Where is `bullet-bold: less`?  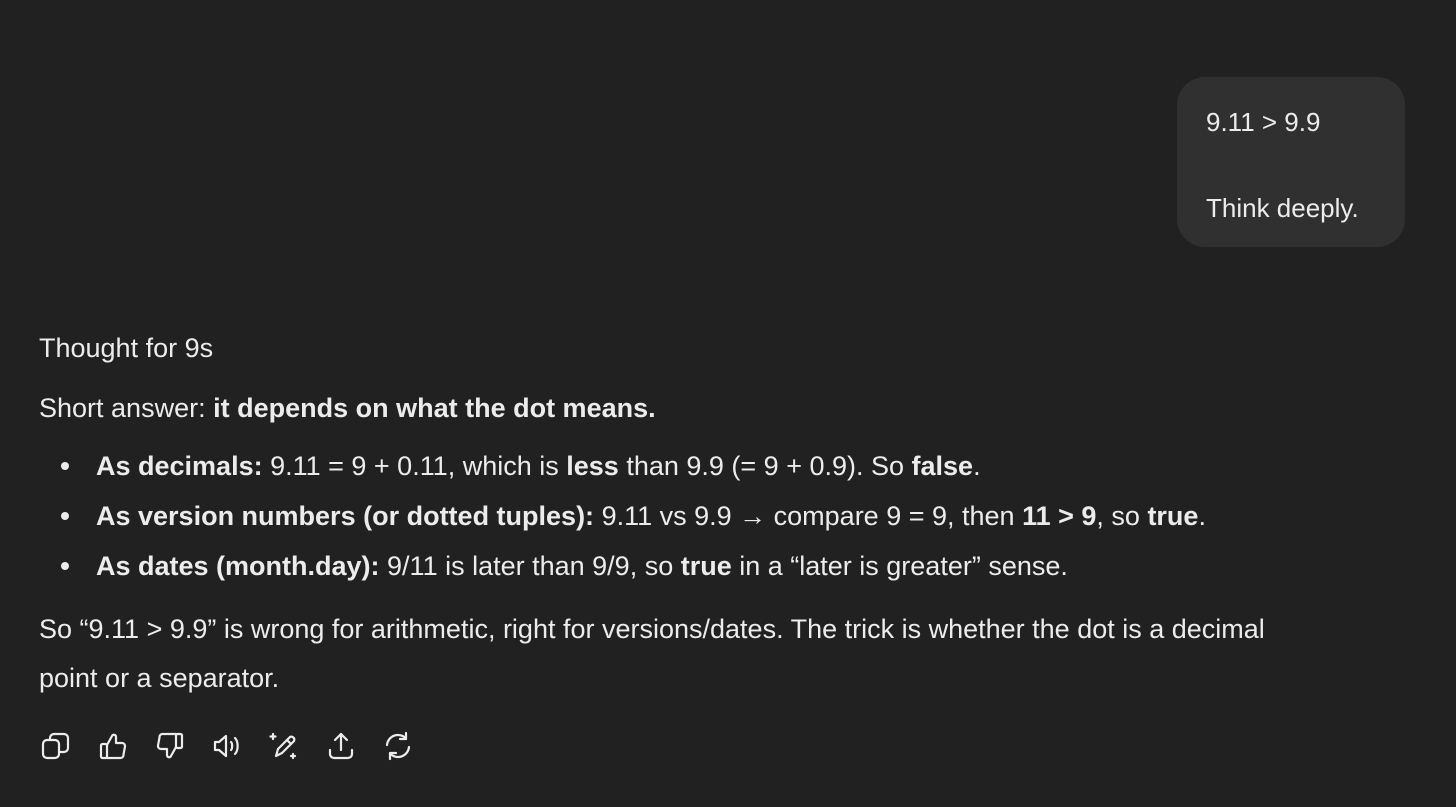
bullet-bold: less is located at coordinates (592, 466).